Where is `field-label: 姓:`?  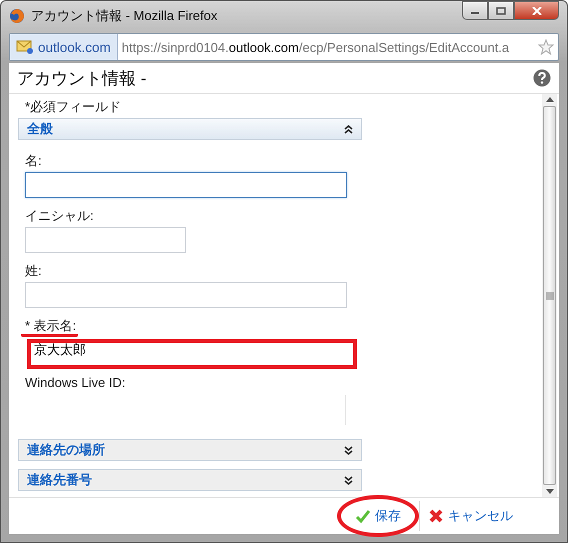
field-label: 姓: is located at coordinates (33, 270).